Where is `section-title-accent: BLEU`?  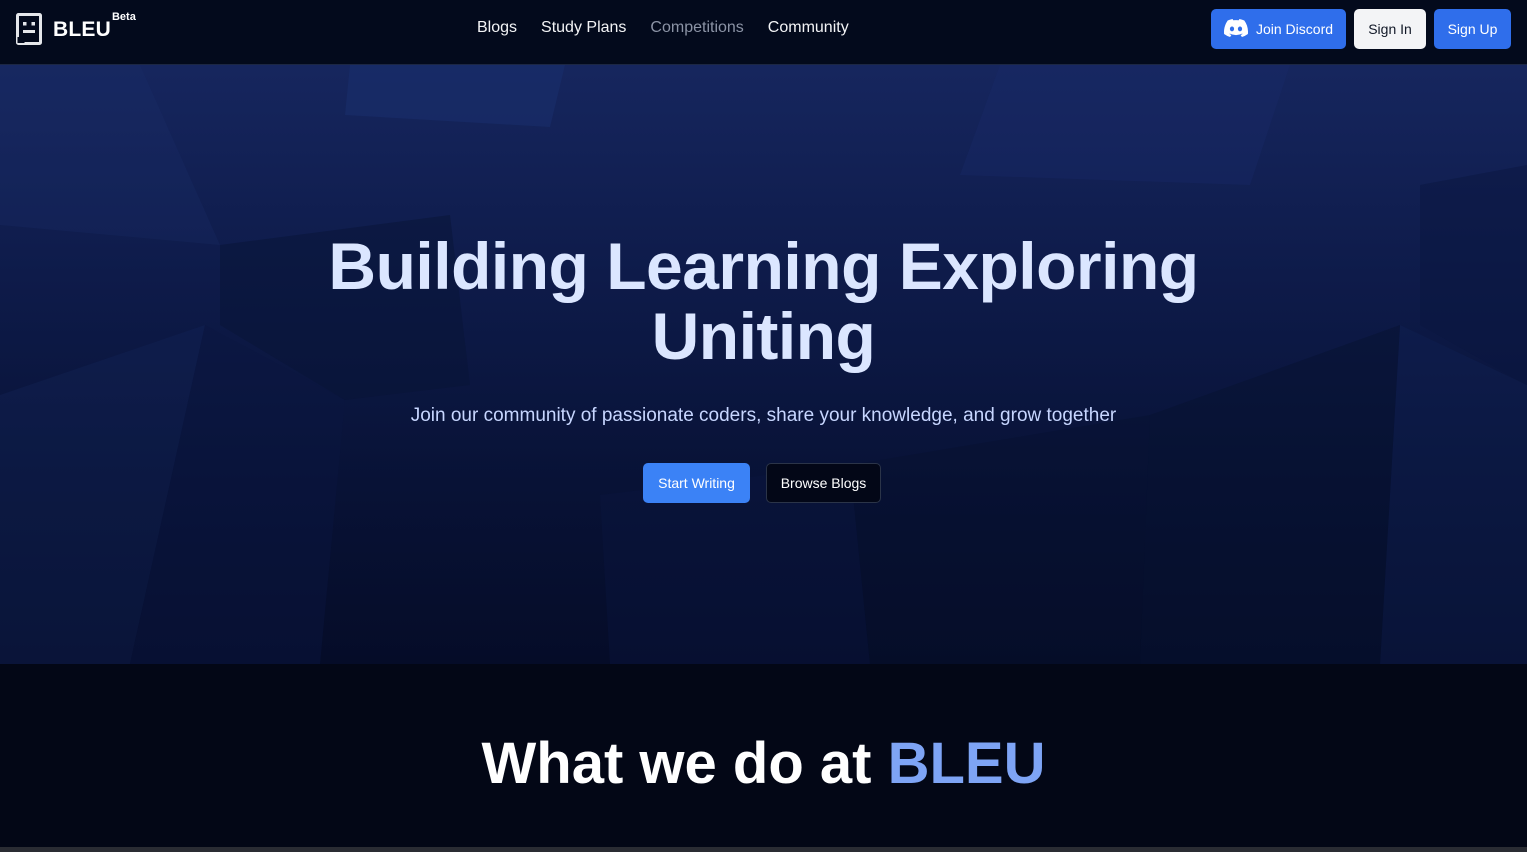 section-title-accent: BLEU is located at coordinates (966, 763).